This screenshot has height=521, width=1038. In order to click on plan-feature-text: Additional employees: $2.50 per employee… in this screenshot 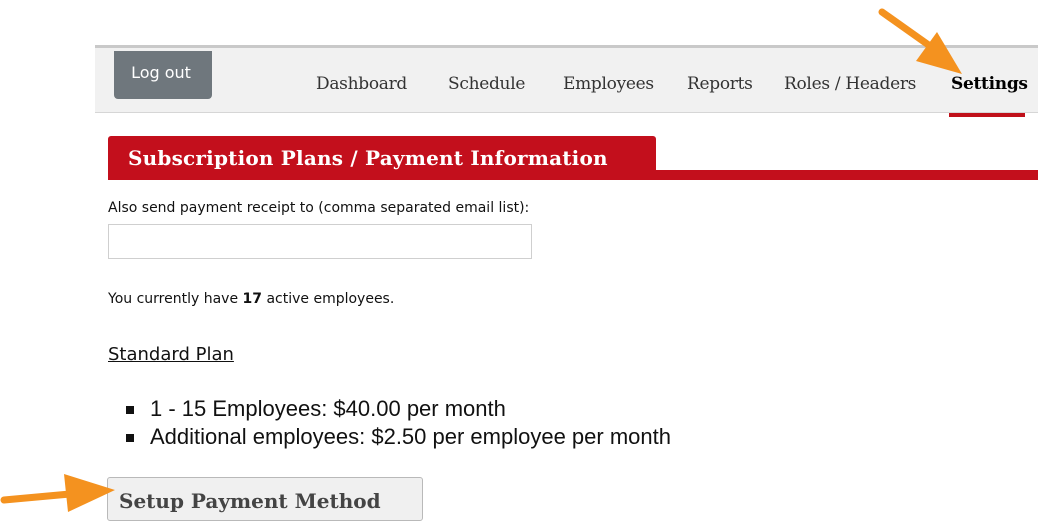, I will do `click(410, 436)`.